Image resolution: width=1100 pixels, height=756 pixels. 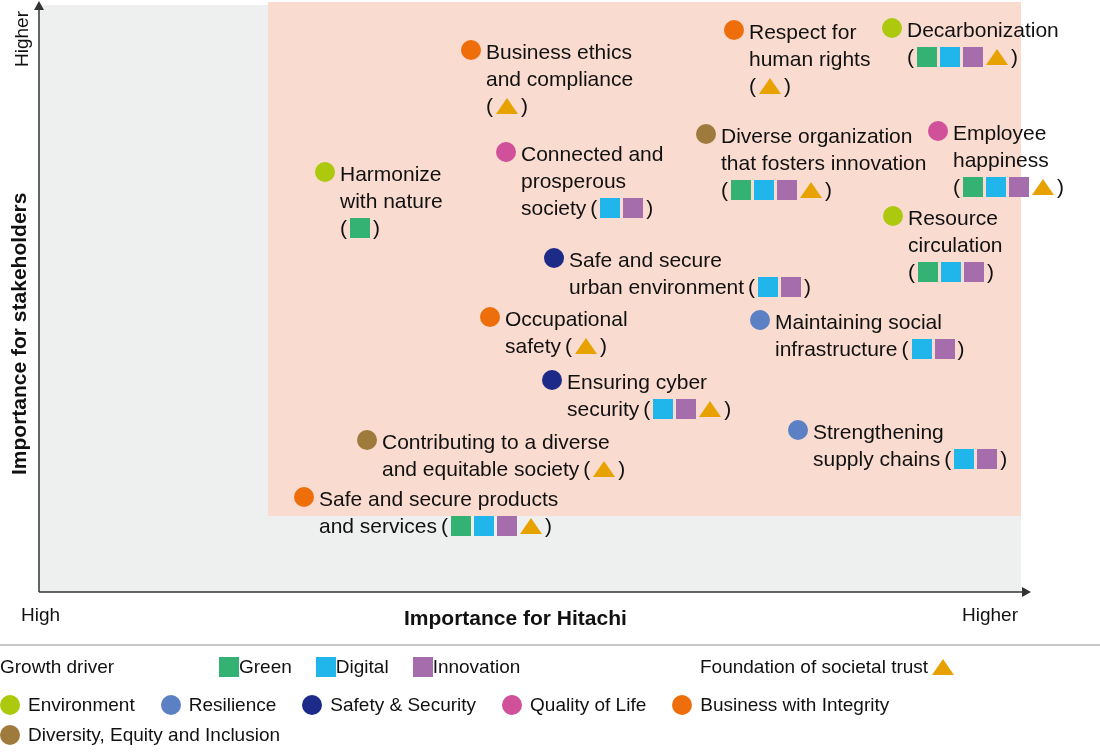 I want to click on issue-label: and services, so click(x=378, y=526).